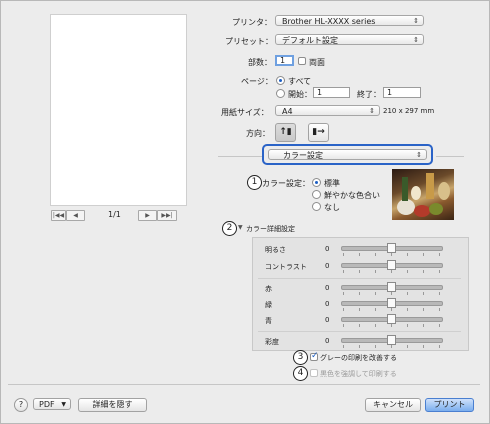  What do you see at coordinates (317, 62) in the screenshot?
I see `duplex-label: 両面` at bounding box center [317, 62].